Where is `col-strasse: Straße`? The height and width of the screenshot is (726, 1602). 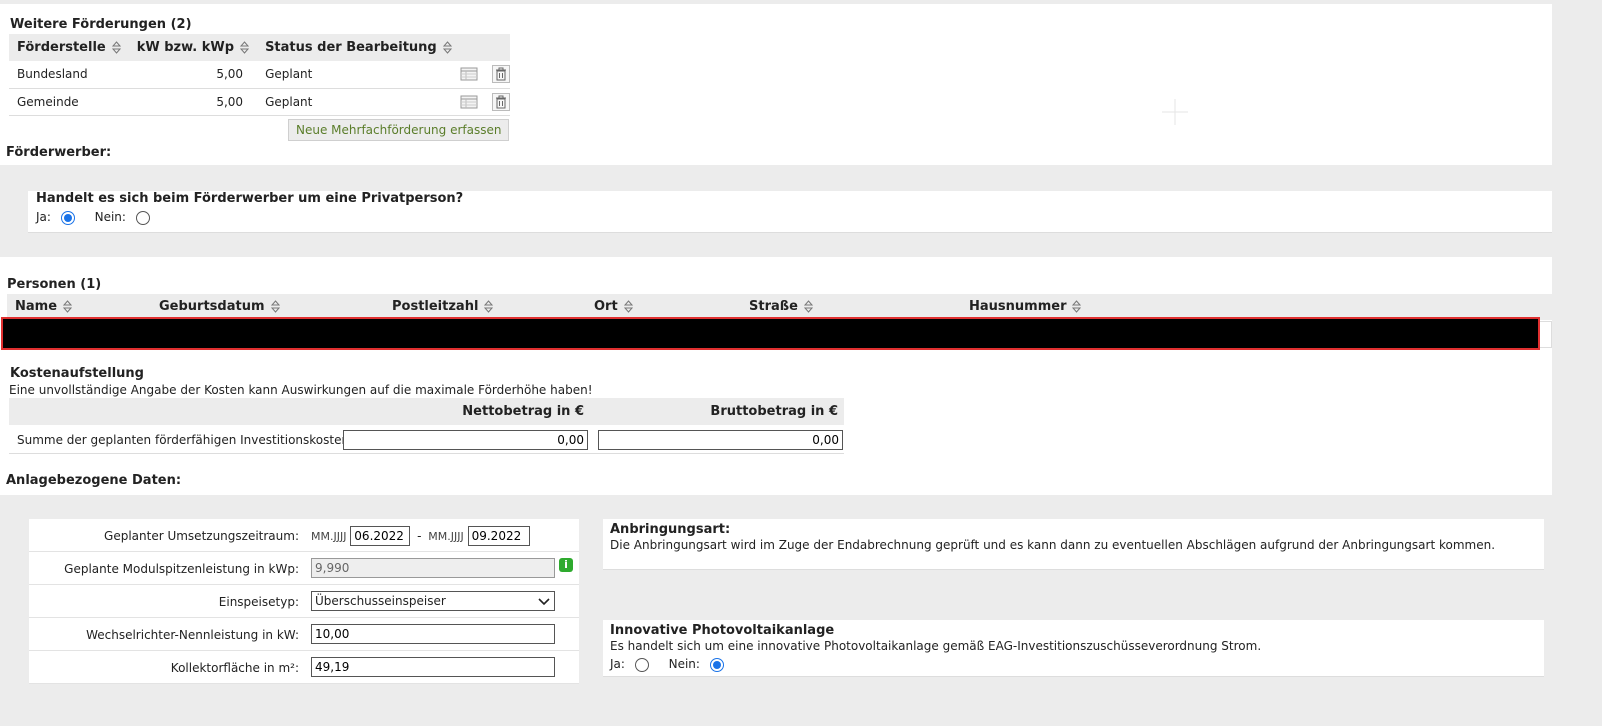 col-strasse: Straße is located at coordinates (781, 306).